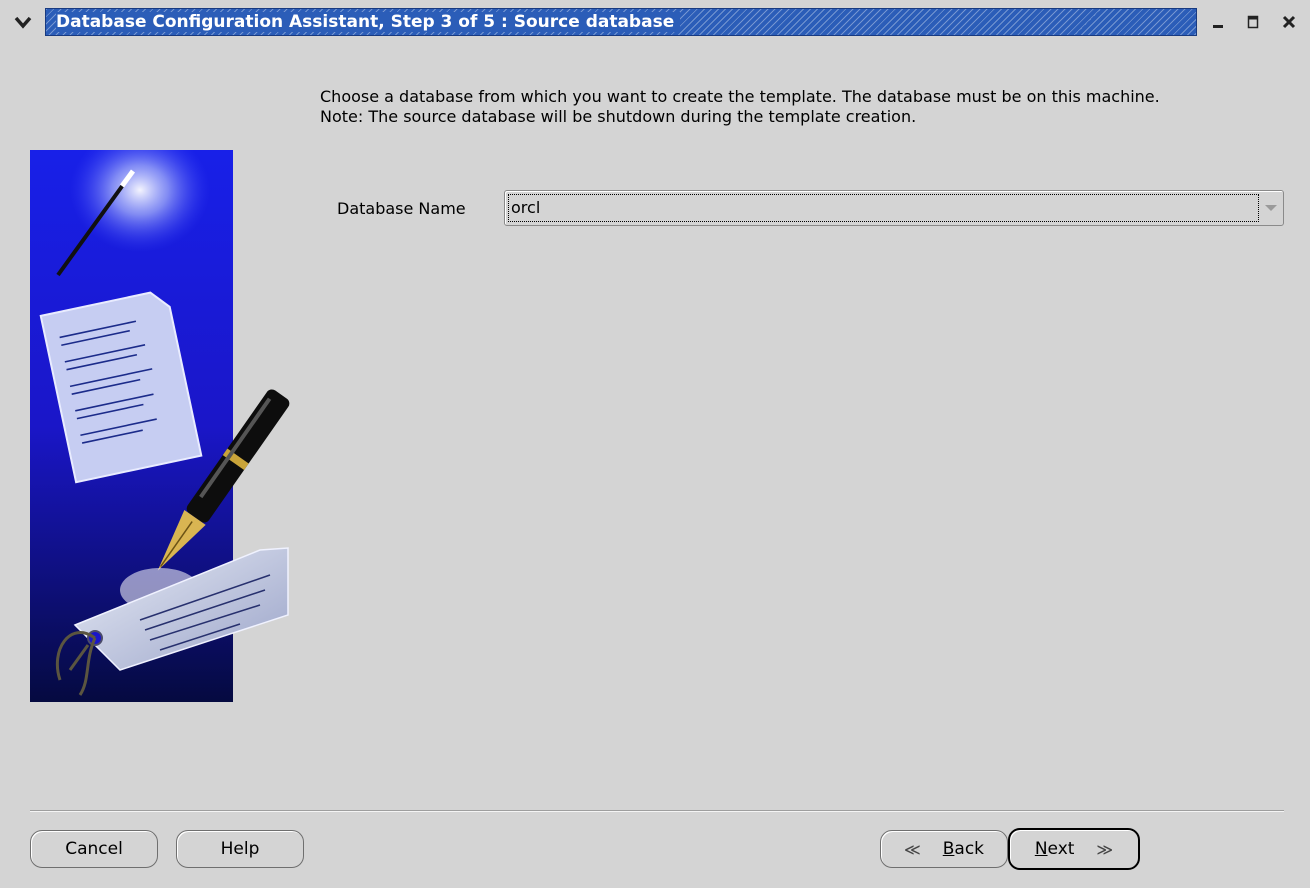 The height and width of the screenshot is (888, 1310). I want to click on focus-ring, so click(883, 208).